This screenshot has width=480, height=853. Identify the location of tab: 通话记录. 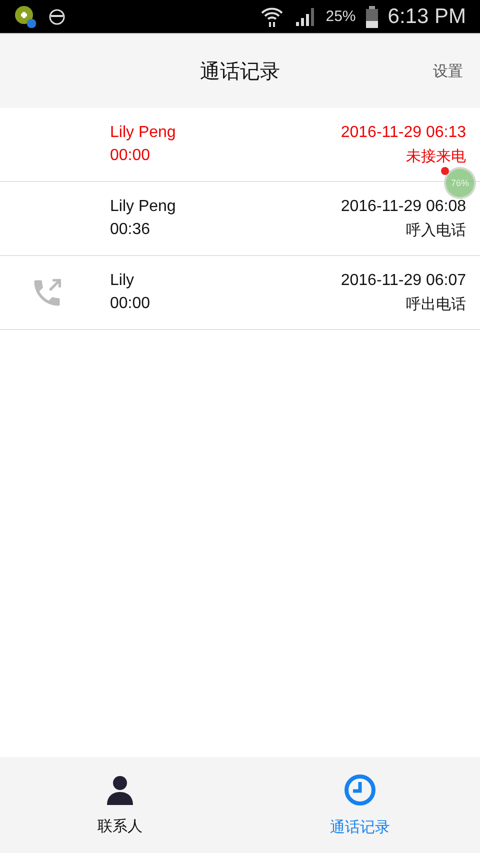
(360, 805).